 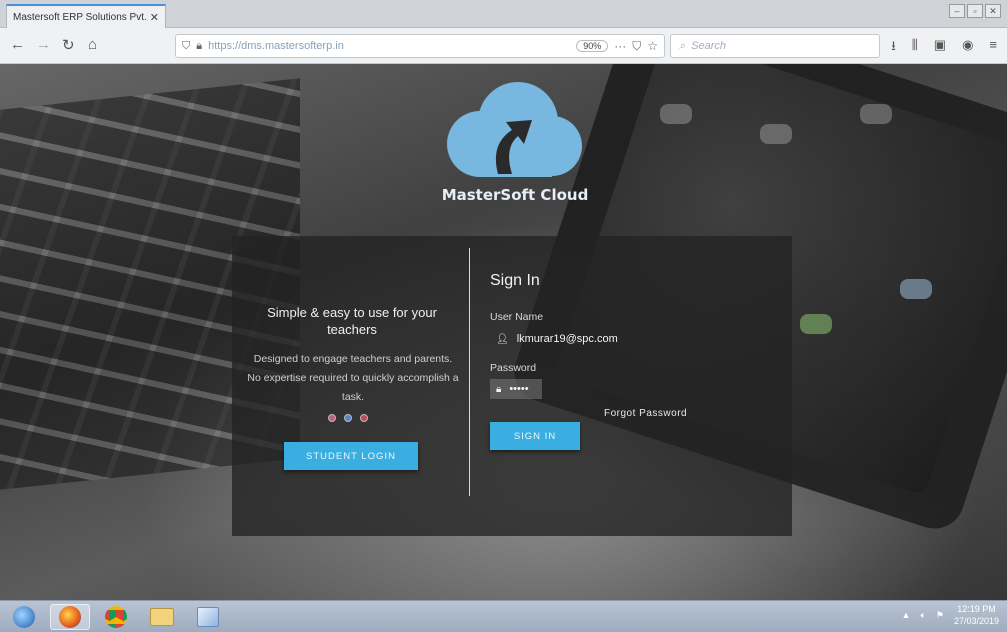 What do you see at coordinates (513, 368) in the screenshot?
I see `password-label: Password` at bounding box center [513, 368].